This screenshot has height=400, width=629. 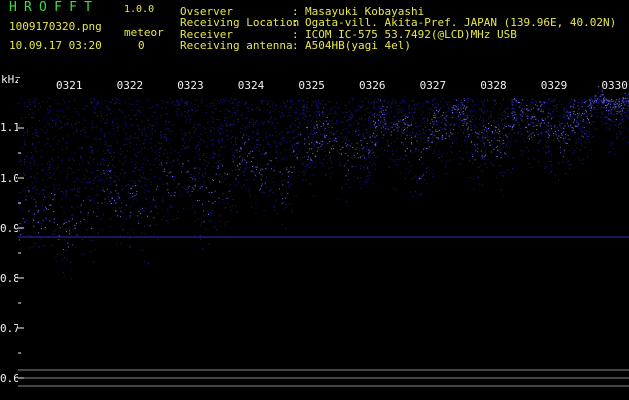 What do you see at coordinates (614, 85) in the screenshot?
I see `x-tick-label: 0330` at bounding box center [614, 85].